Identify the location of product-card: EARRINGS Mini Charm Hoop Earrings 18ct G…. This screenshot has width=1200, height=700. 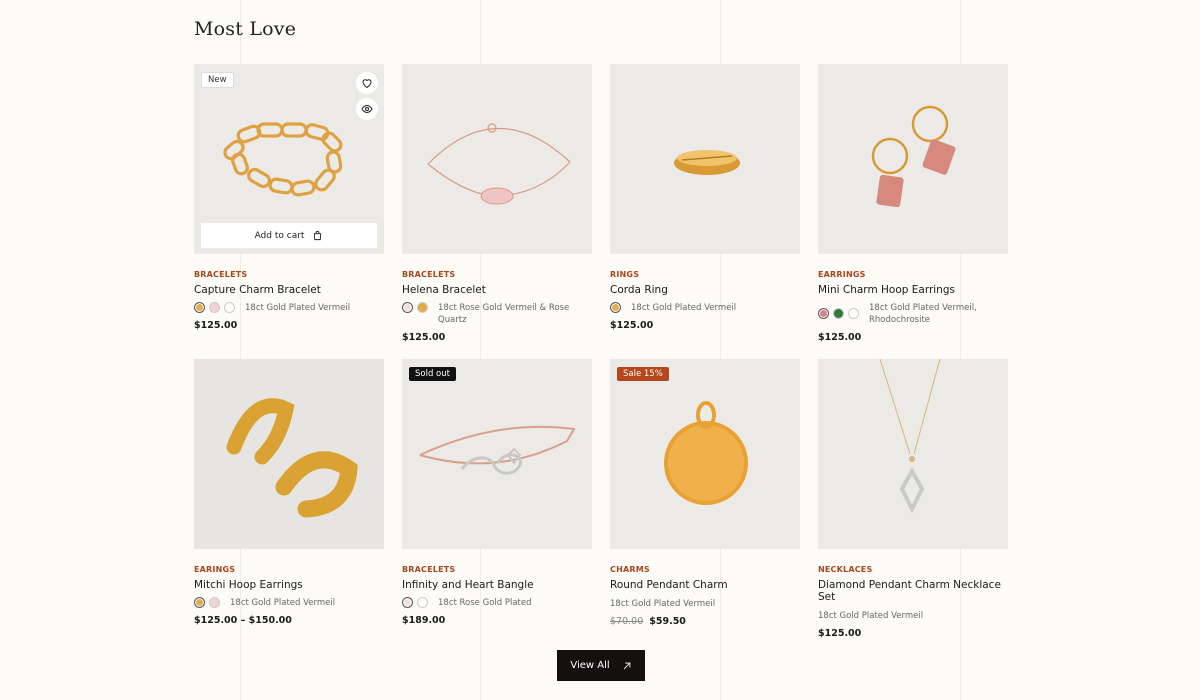
(913, 211).